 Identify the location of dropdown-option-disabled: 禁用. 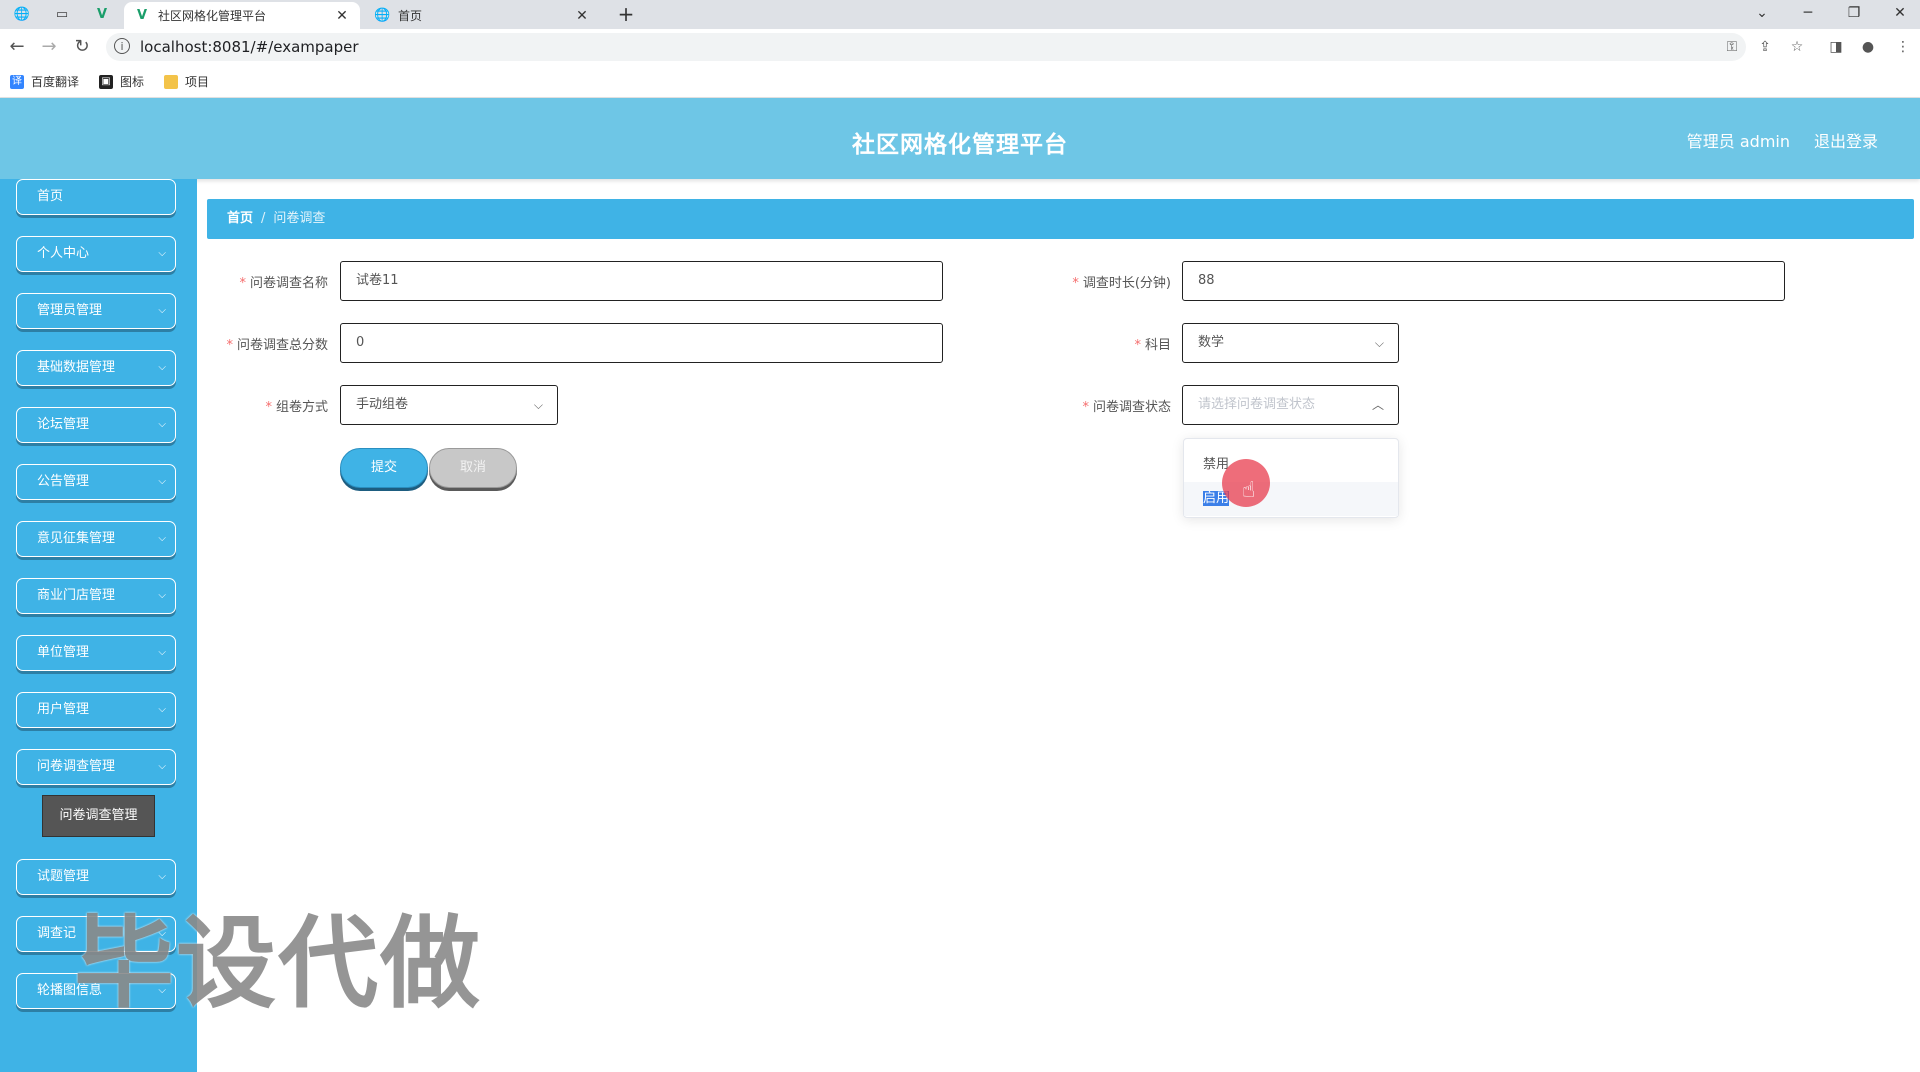
(1291, 465).